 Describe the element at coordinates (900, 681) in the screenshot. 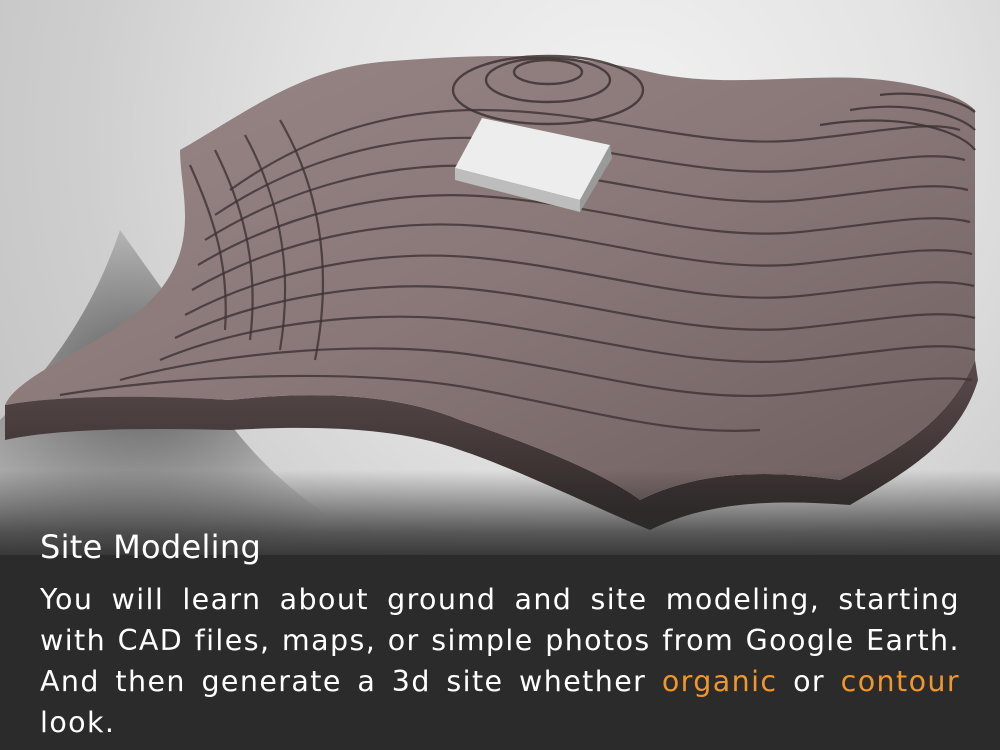

I see `highlight-contour: contour` at that location.